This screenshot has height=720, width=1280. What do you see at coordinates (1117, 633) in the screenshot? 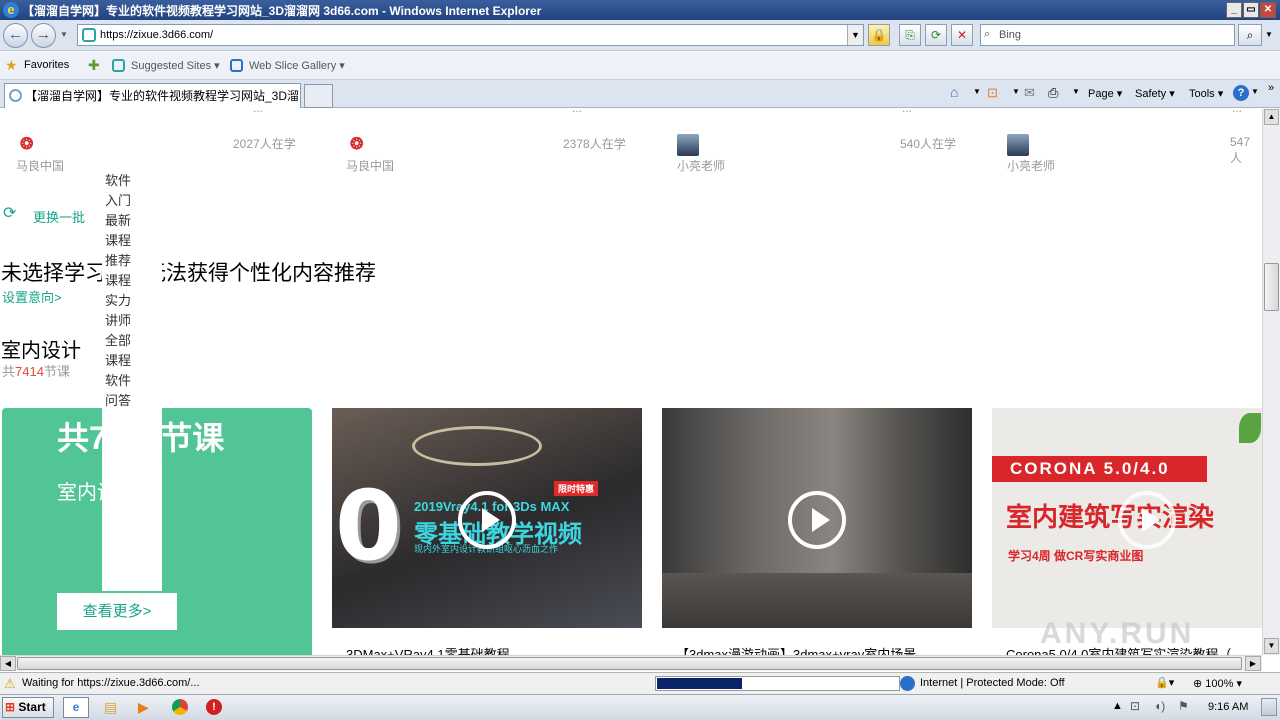
I see `watermark: ANY.RUN` at bounding box center [1117, 633].